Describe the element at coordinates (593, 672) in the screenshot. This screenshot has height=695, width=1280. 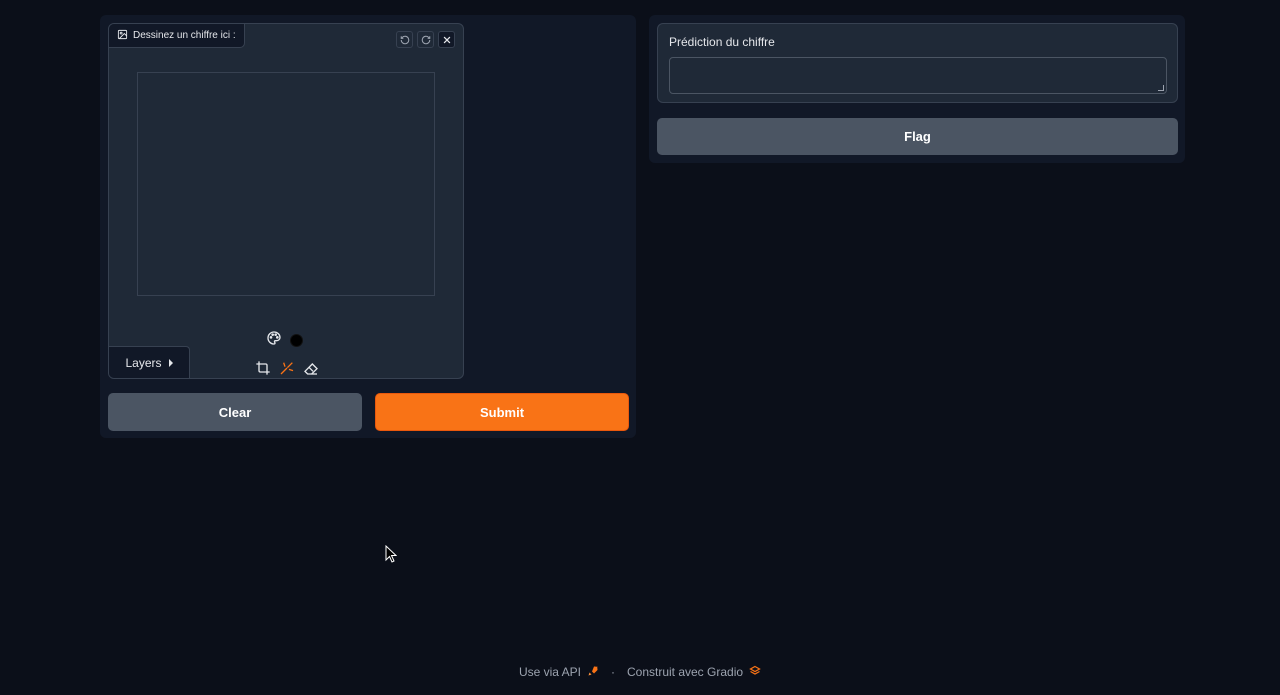
I see `rocket-icon` at that location.